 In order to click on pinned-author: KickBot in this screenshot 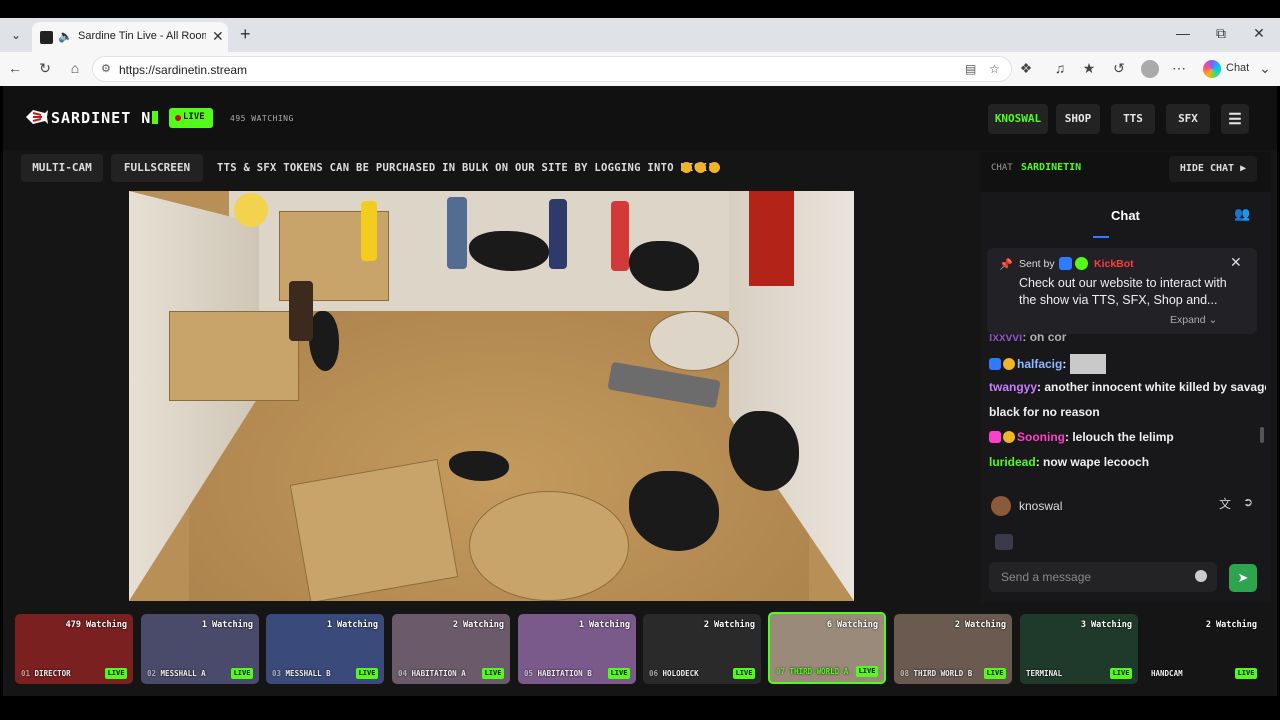, I will do `click(1114, 264)`.